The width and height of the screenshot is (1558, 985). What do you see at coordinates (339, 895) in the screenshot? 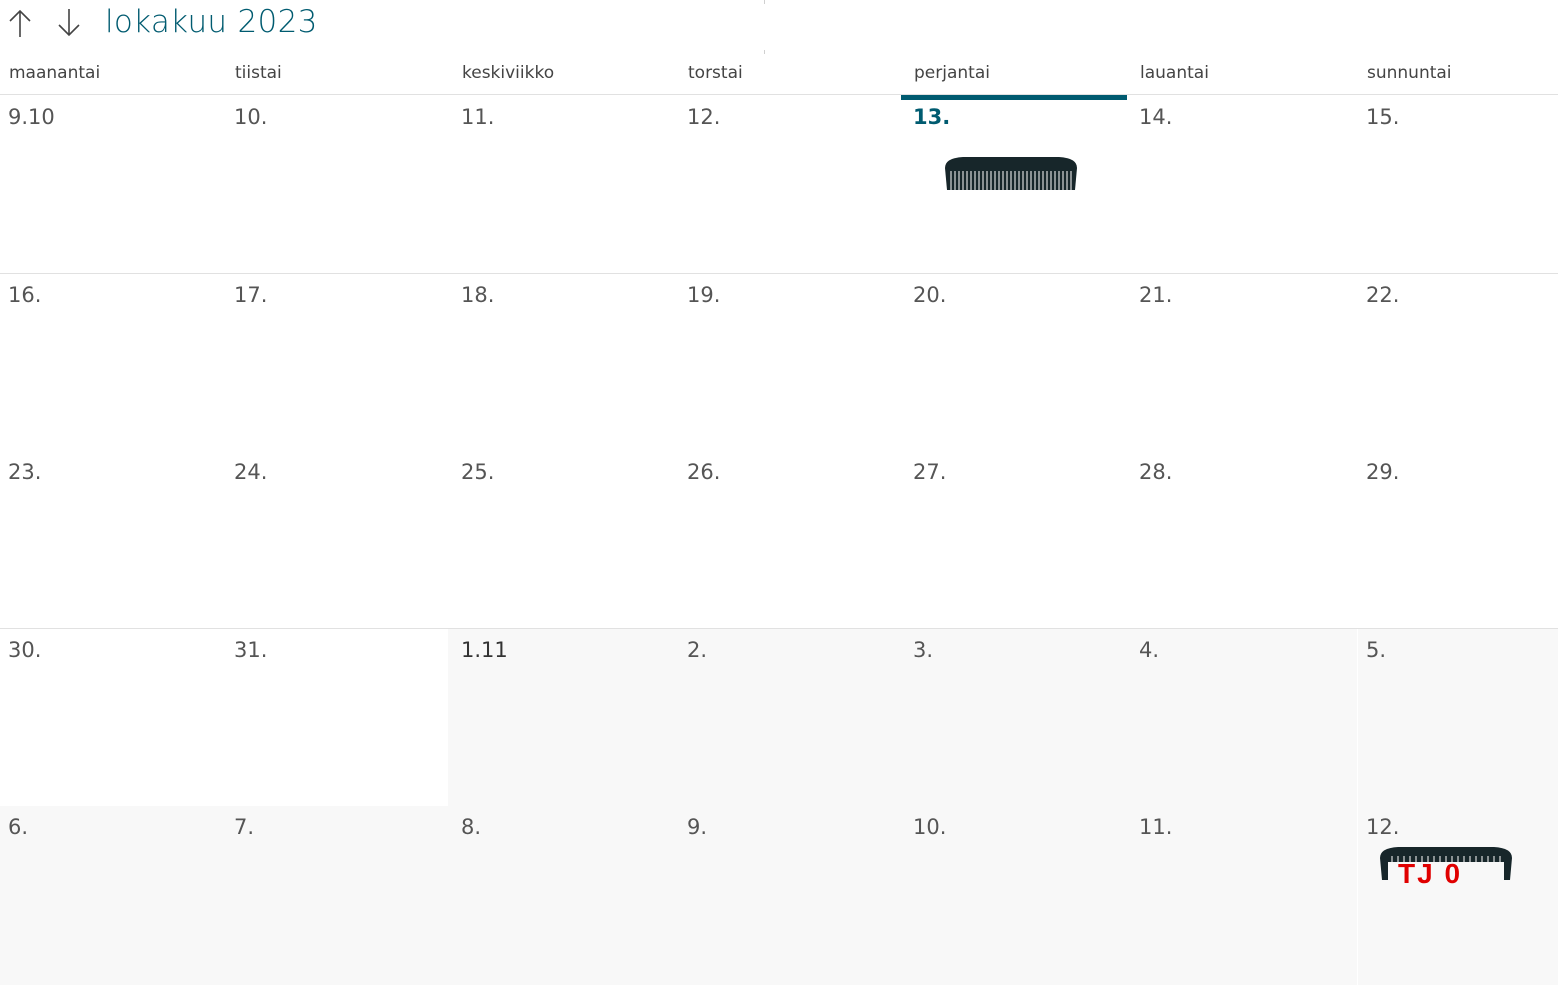
I see `day-cell-next-month: 7.` at bounding box center [339, 895].